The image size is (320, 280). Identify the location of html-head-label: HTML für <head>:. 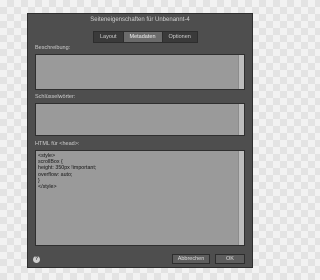
(57, 144).